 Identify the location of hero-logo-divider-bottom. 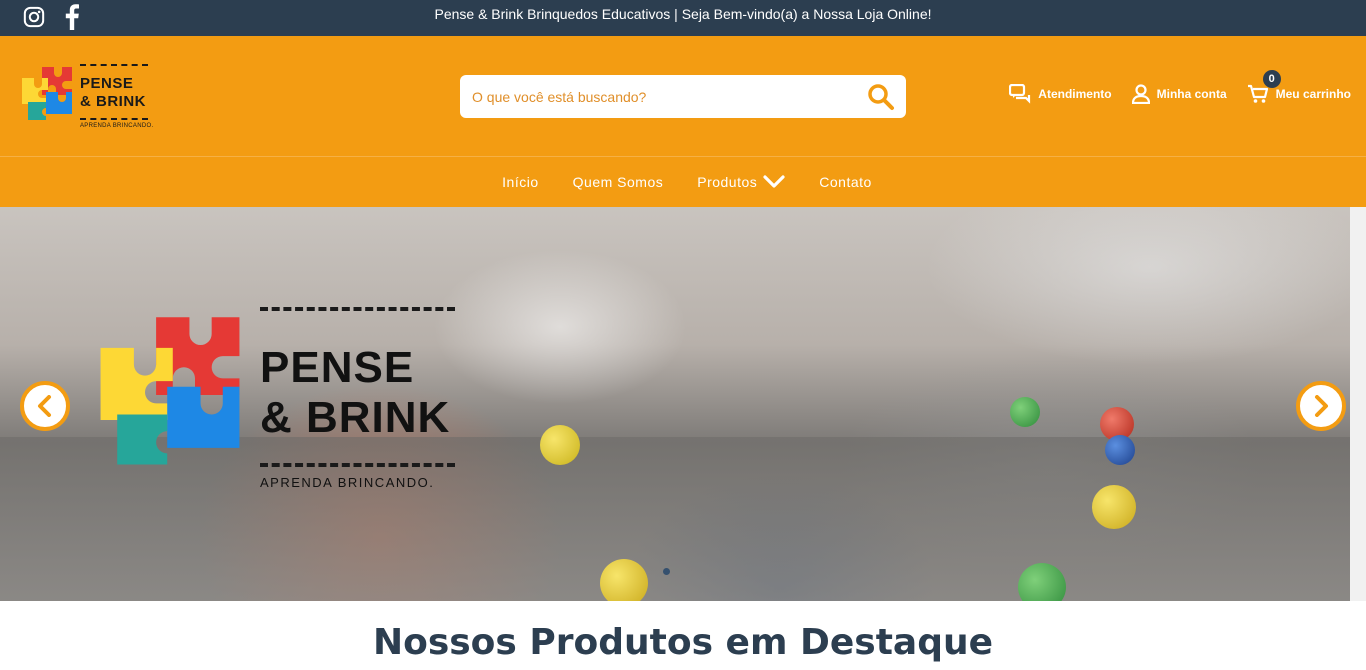
(357, 465).